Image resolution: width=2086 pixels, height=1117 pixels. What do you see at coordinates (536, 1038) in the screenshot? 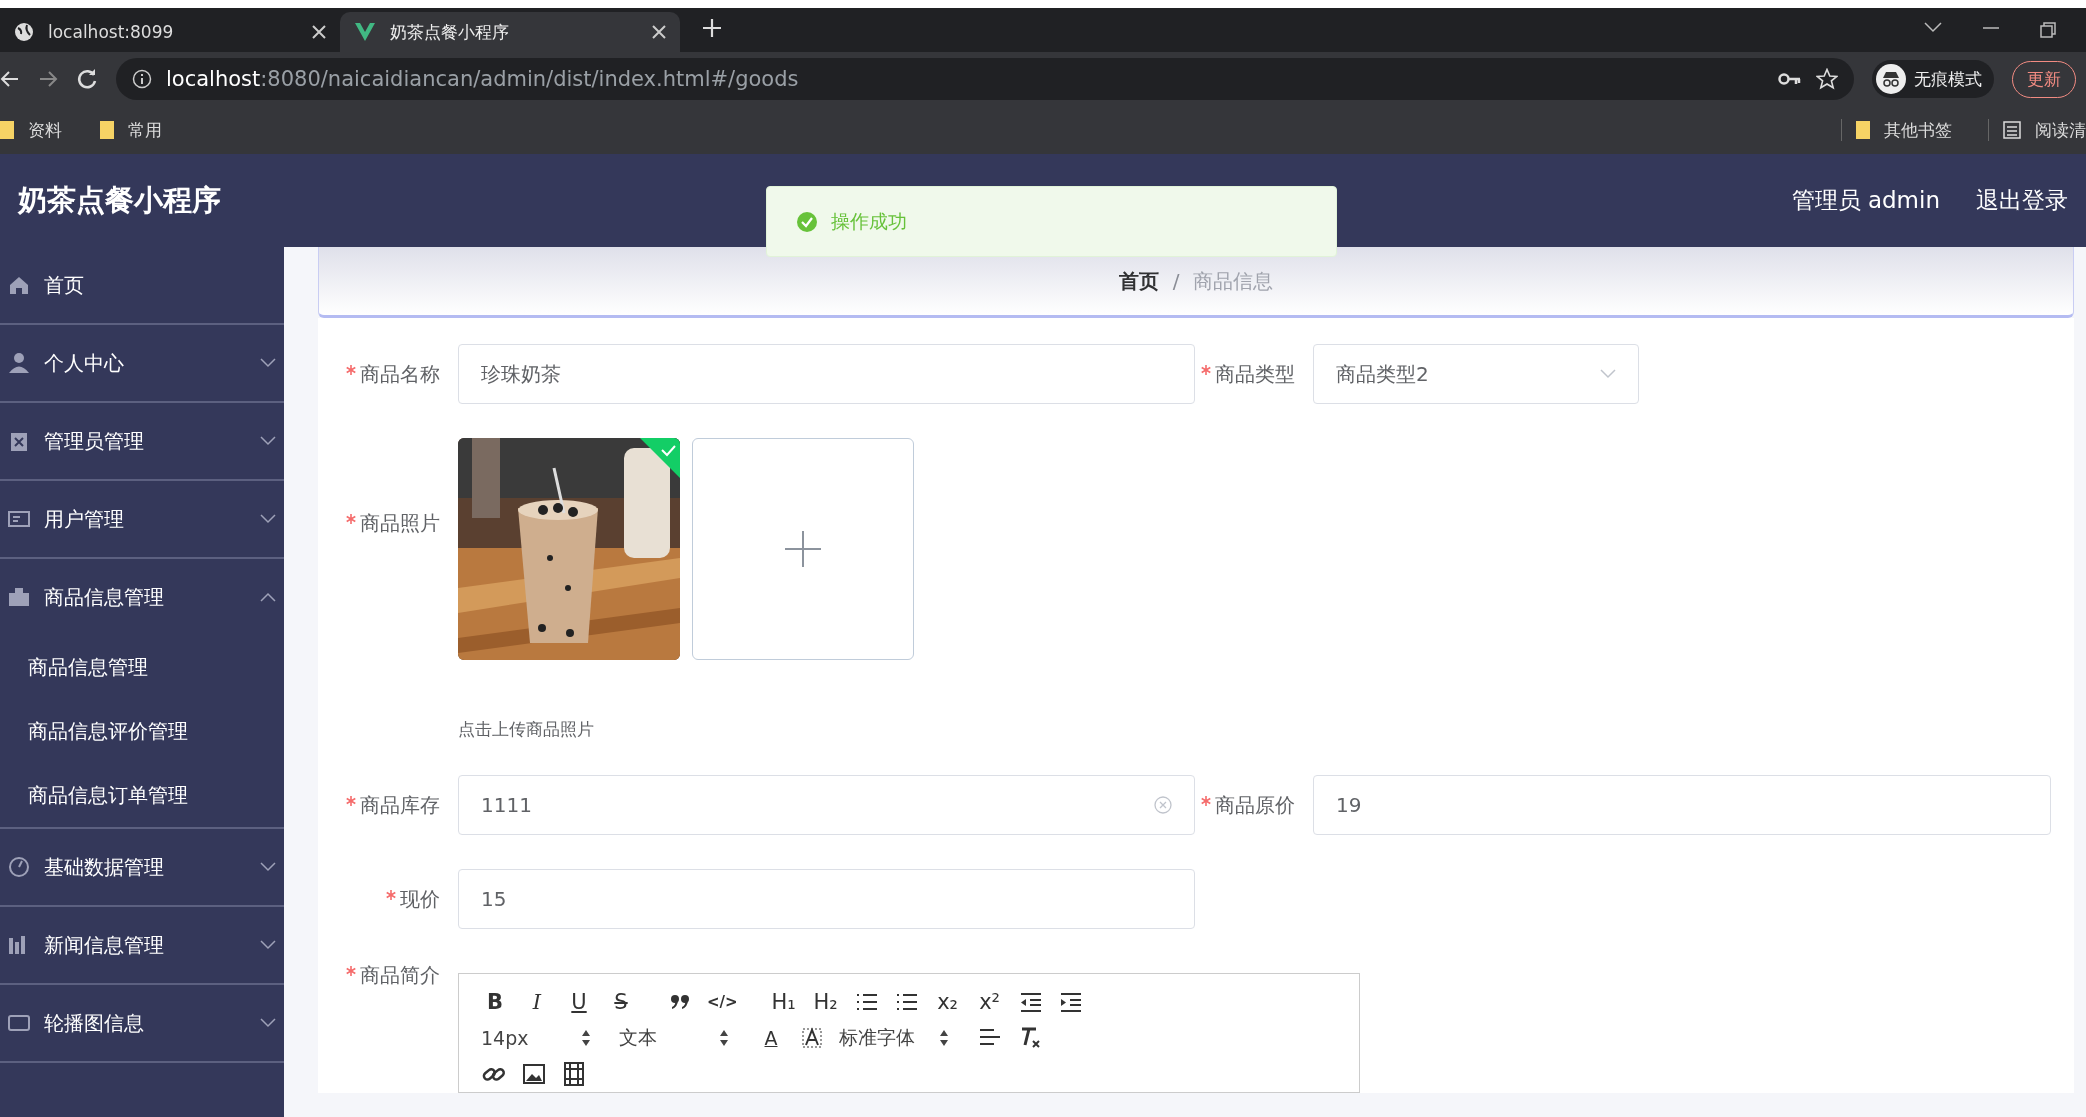
I see `toolbar-dropdown: 14px` at bounding box center [536, 1038].